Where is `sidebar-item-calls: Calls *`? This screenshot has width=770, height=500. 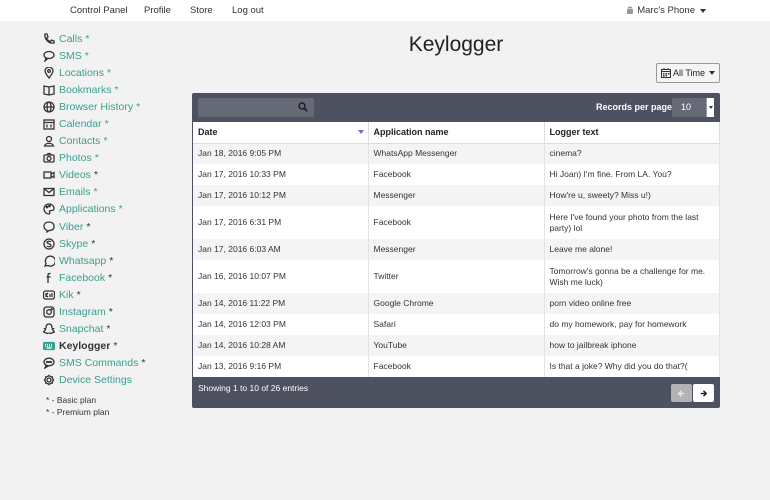 sidebar-item-calls: Calls * is located at coordinates (112, 38).